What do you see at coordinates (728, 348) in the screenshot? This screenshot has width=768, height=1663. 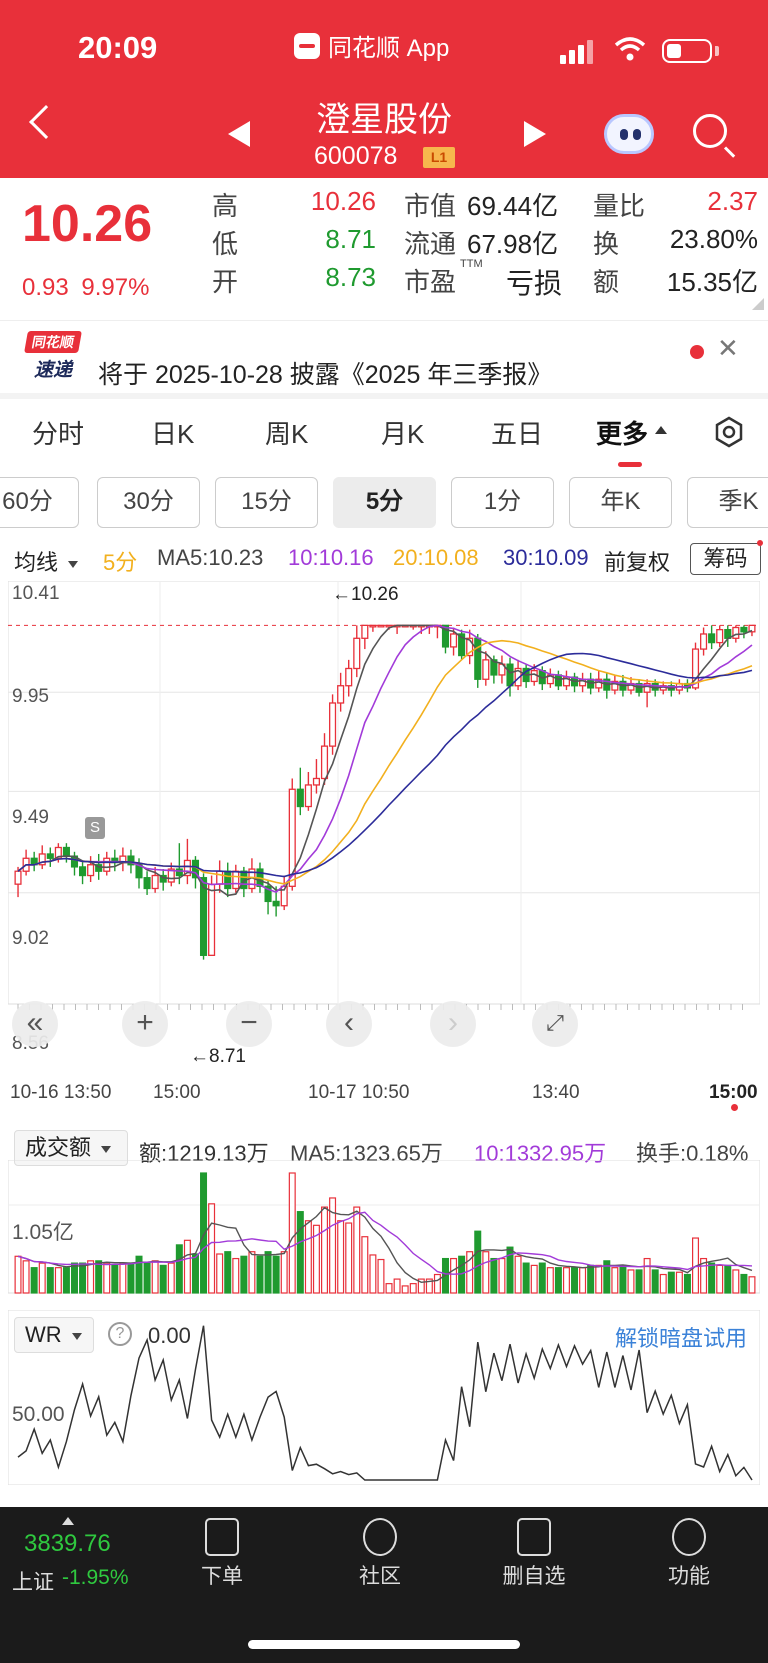 I see `close-icon: ✕` at bounding box center [728, 348].